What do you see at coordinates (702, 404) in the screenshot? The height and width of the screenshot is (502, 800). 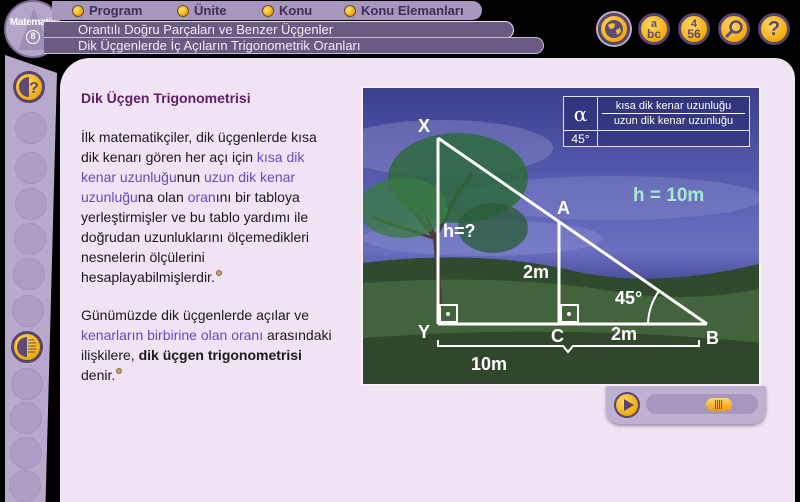 I see `progress-track` at bounding box center [702, 404].